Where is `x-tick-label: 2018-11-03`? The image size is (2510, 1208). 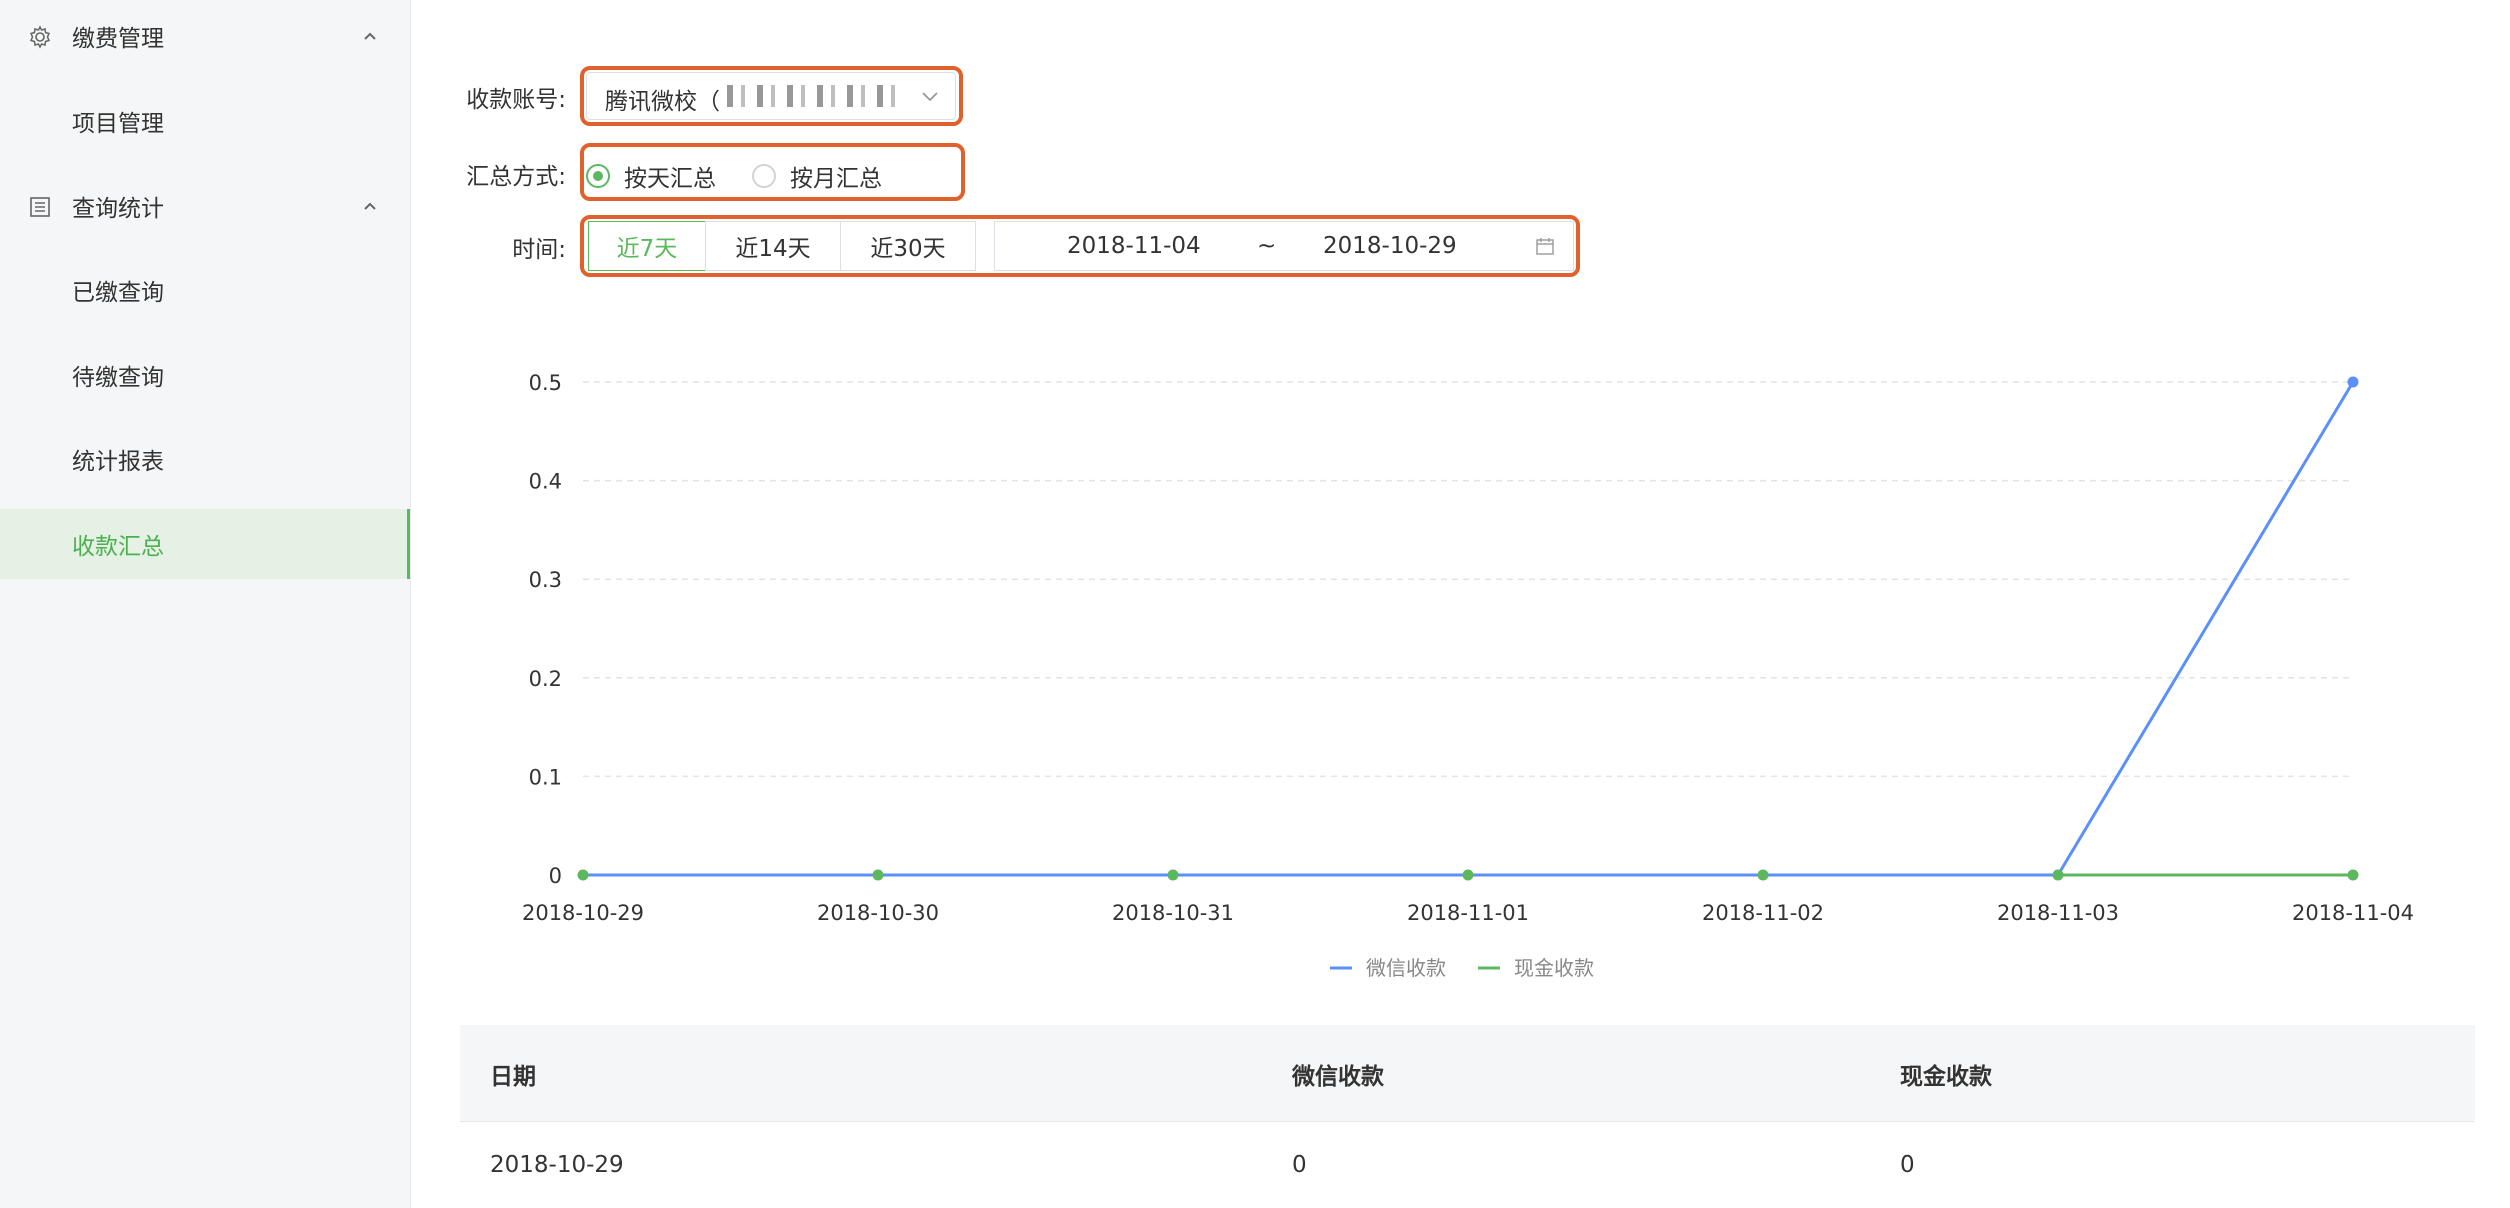
x-tick-label: 2018-11-03 is located at coordinates (2058, 913).